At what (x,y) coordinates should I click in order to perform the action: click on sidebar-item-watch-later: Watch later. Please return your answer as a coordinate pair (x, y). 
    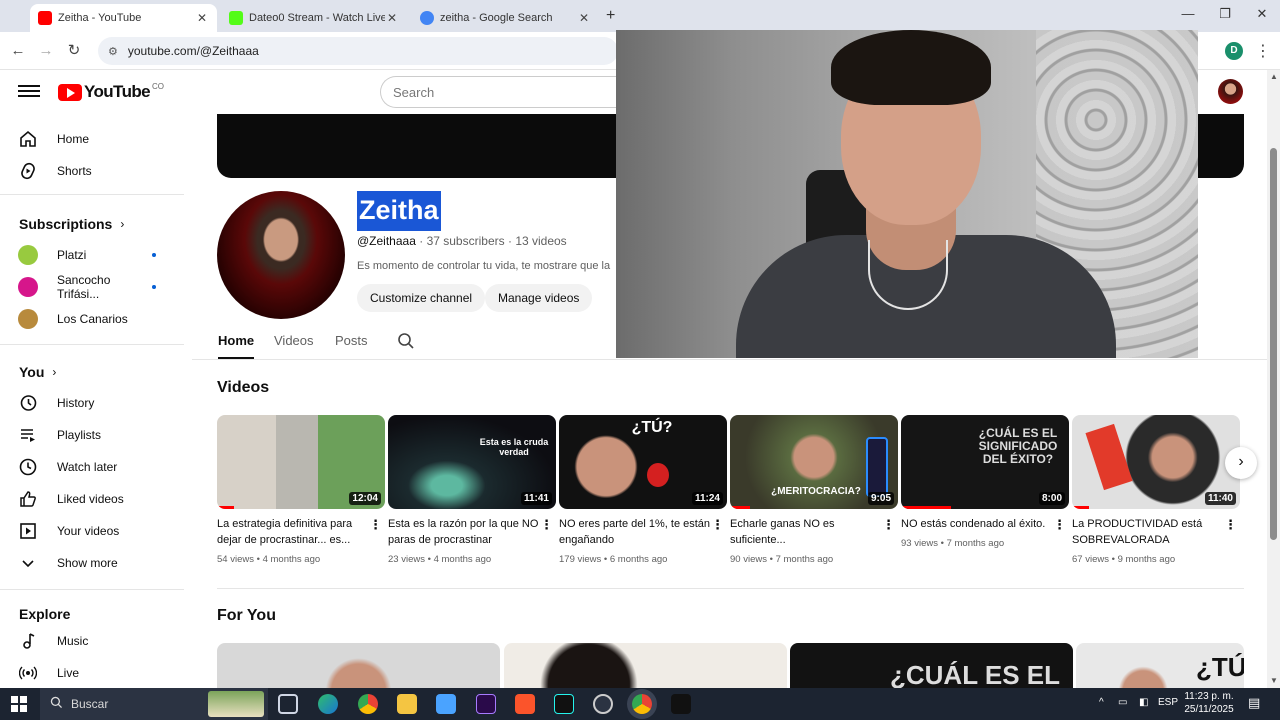
    Looking at the image, I should click on (90, 467).